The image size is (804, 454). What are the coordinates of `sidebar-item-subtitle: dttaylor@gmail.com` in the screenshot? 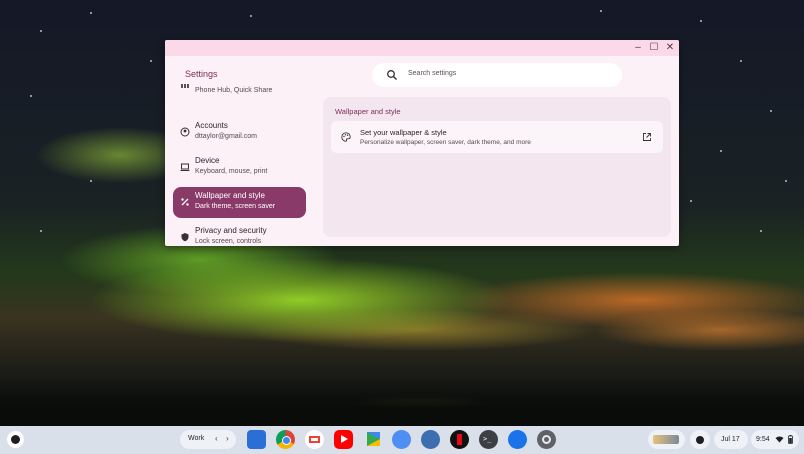 It's located at (226, 136).